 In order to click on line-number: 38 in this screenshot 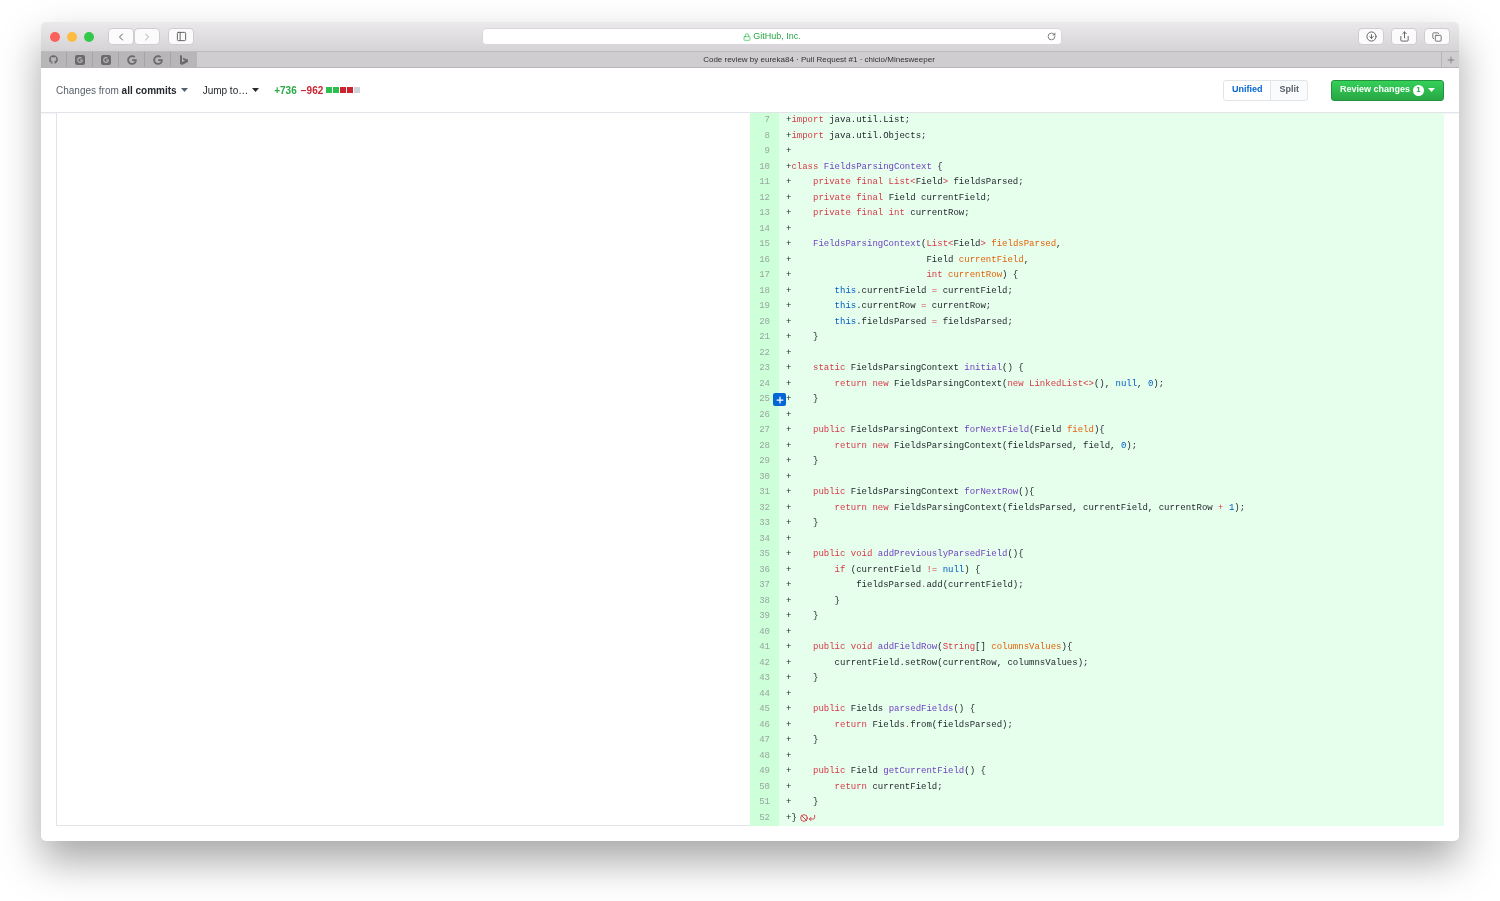, I will do `click(761, 601)`.